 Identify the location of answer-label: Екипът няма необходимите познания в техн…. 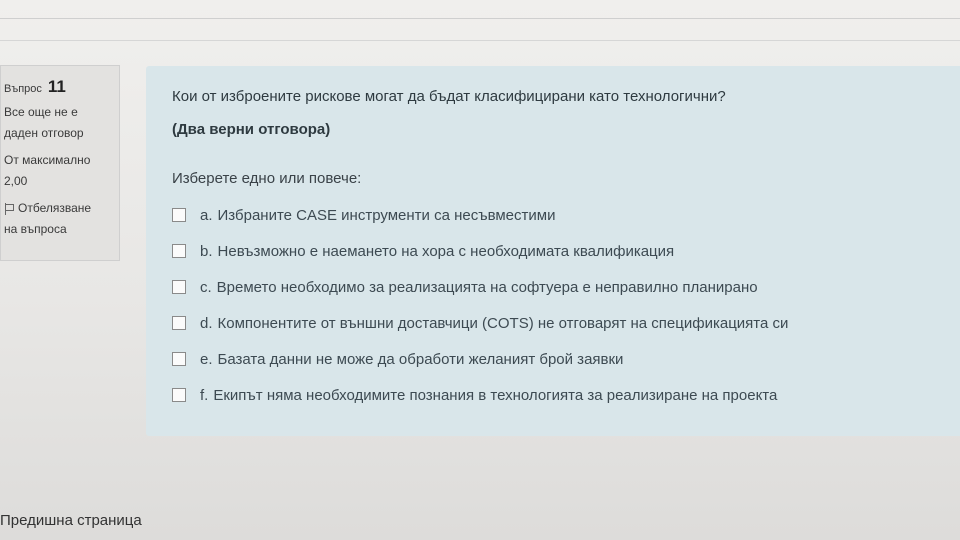
(495, 395).